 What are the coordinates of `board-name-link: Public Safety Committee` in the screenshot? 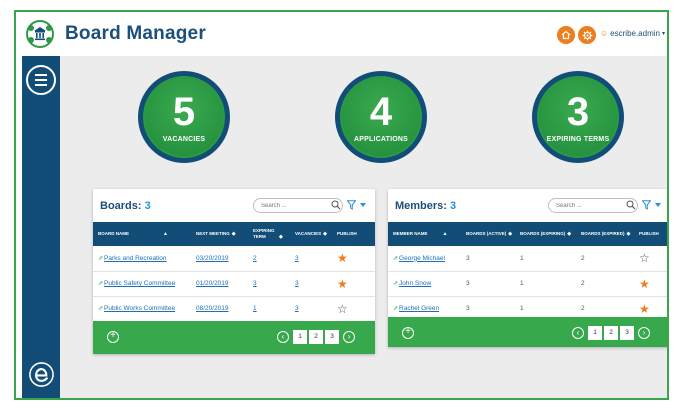 It's located at (139, 283).